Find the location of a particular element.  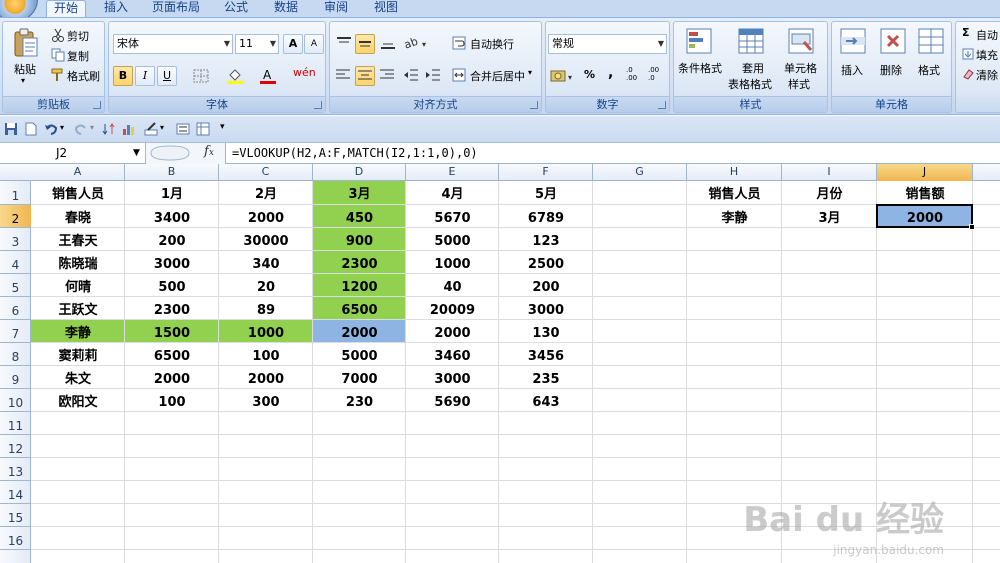

row-header-5: 5 is located at coordinates (15, 285).